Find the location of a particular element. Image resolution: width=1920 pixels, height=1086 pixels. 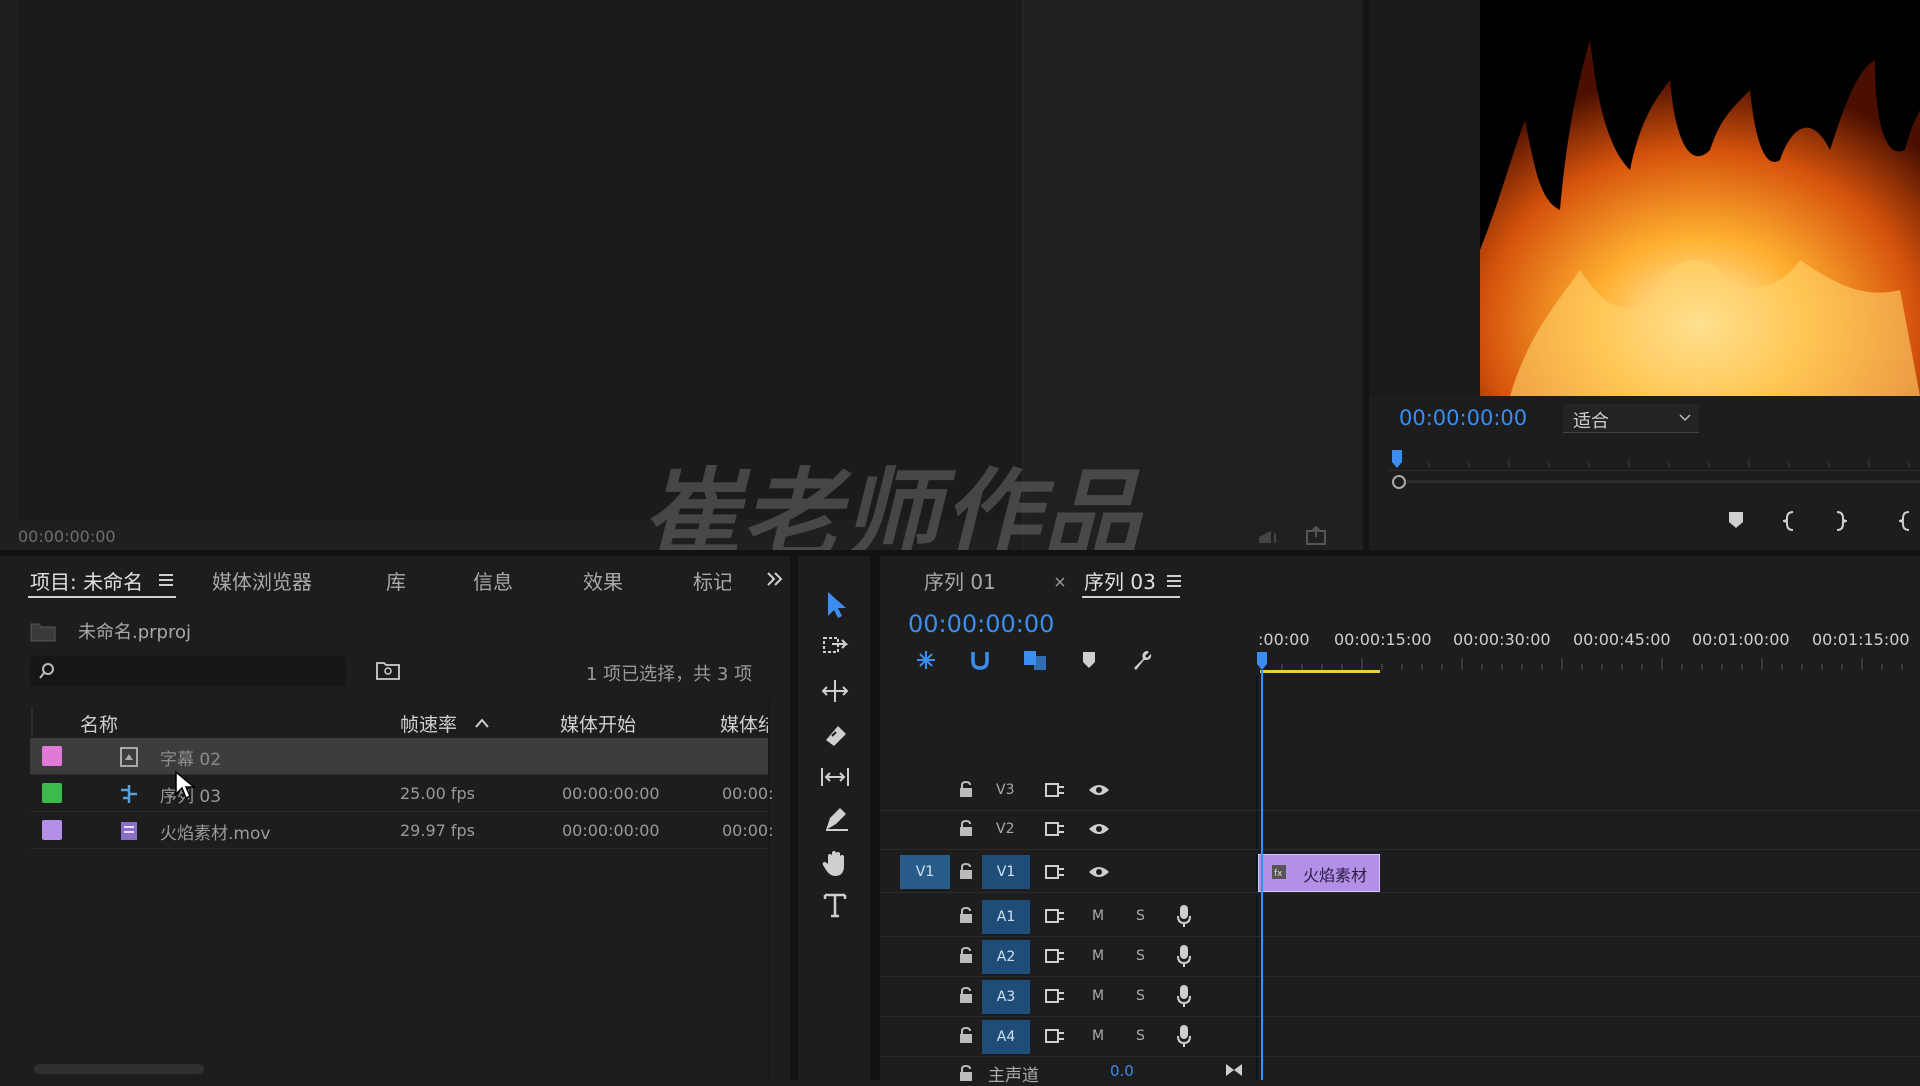

program-timecode: 00:00:00:00 is located at coordinates (1463, 418).